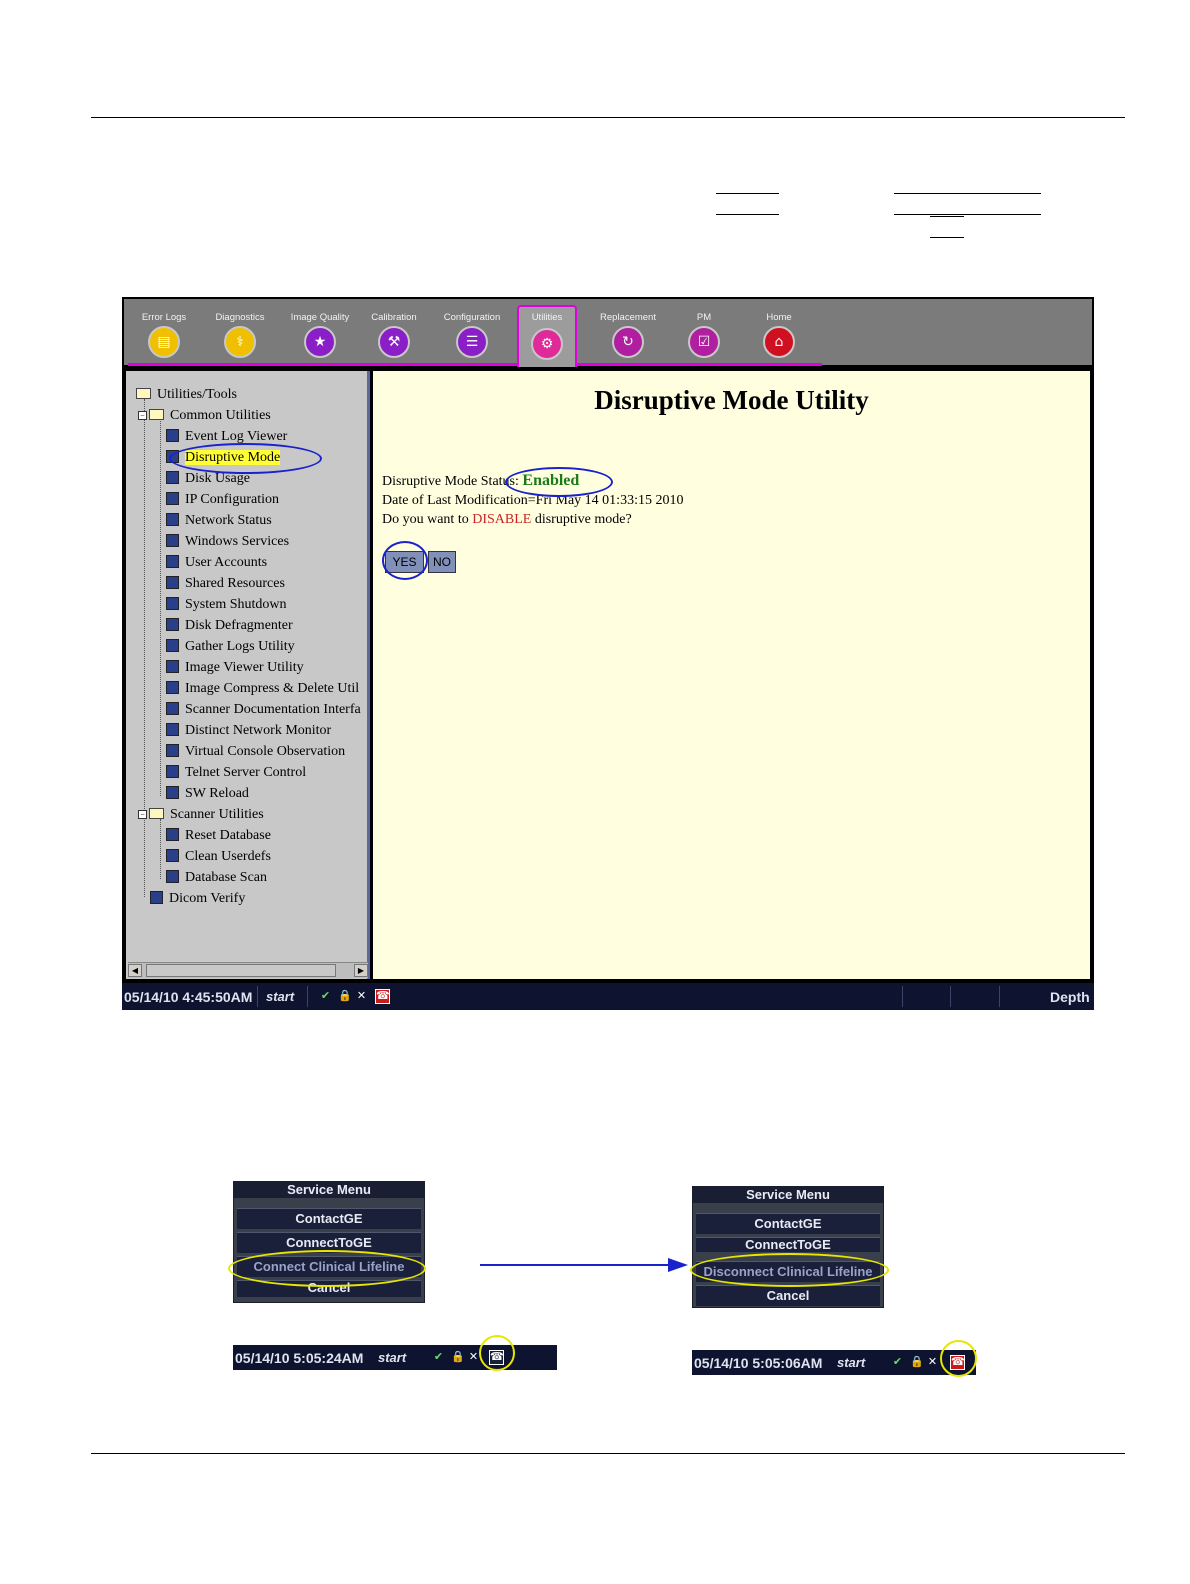 The width and height of the screenshot is (1190, 1584). Describe the element at coordinates (226, 877) in the screenshot. I see `tree-item-label: Database Scan` at that location.